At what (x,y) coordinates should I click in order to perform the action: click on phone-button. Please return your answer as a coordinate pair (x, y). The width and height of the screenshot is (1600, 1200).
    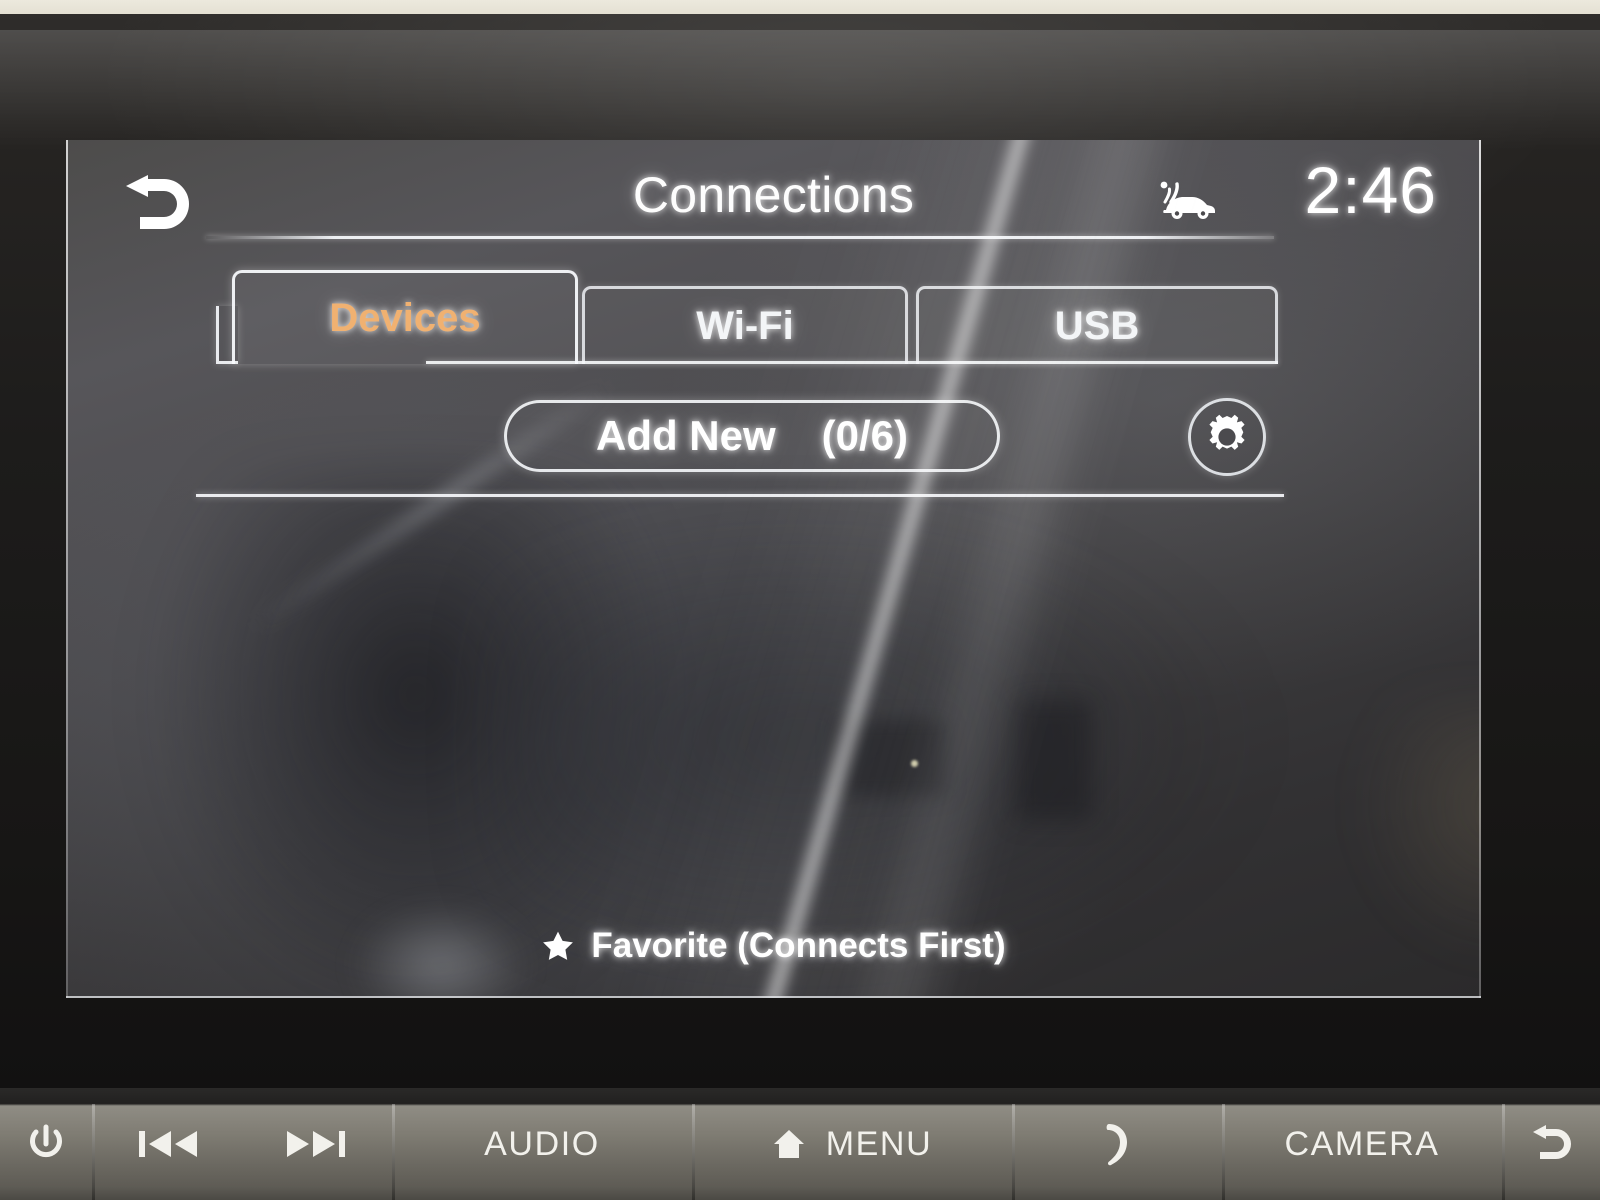
    Looking at the image, I should click on (1117, 1144).